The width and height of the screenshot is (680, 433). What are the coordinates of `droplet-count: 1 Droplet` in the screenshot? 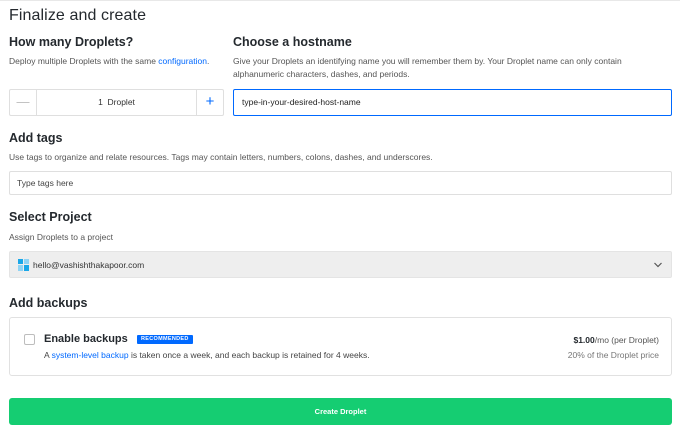 It's located at (116, 102).